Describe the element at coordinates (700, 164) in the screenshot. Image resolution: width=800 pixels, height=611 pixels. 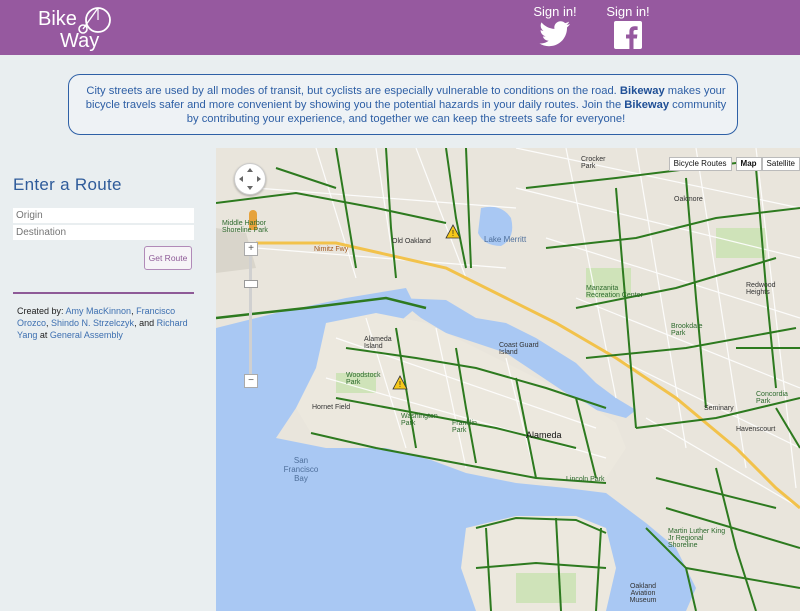
I see `bicycle-routes-toggle: Bicycle Routes` at that location.